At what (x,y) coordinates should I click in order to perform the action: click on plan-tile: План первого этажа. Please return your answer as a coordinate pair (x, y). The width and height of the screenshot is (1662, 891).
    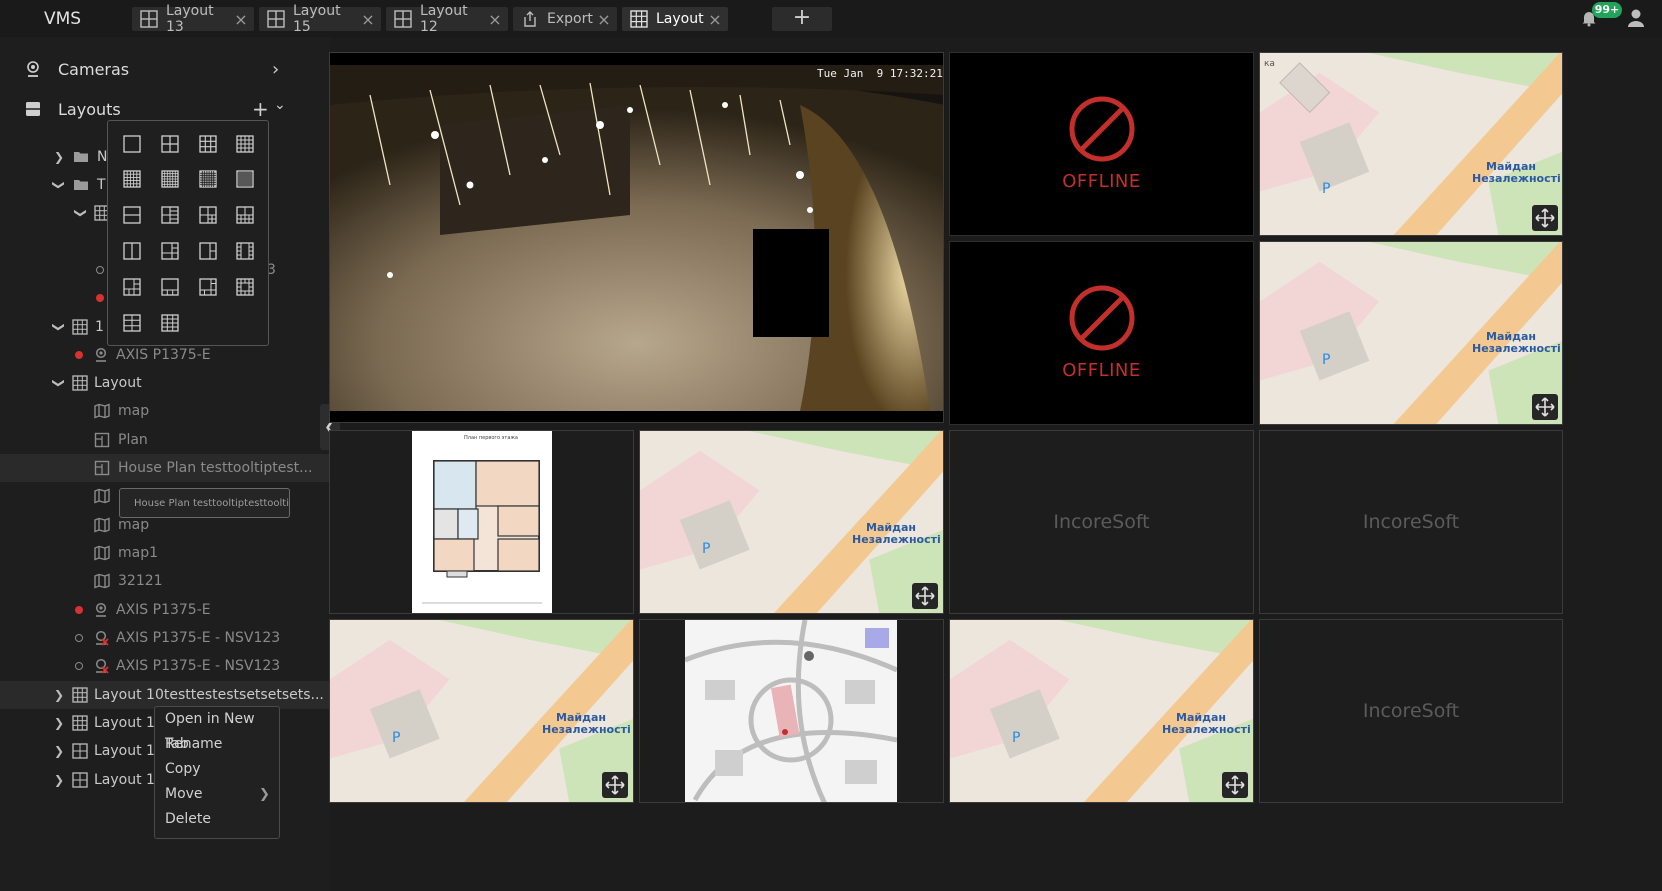
    Looking at the image, I should click on (481, 522).